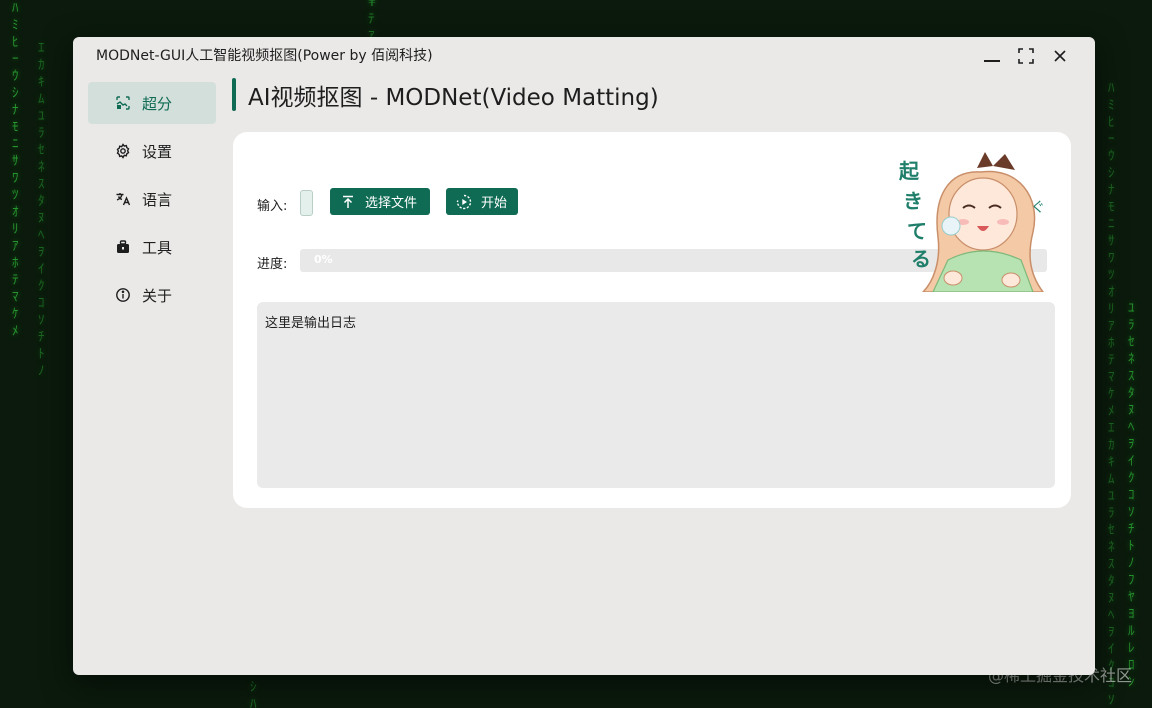 Image resolution: width=1152 pixels, height=708 pixels. Describe the element at coordinates (123, 247) in the screenshot. I see `toolbox-icon` at that location.